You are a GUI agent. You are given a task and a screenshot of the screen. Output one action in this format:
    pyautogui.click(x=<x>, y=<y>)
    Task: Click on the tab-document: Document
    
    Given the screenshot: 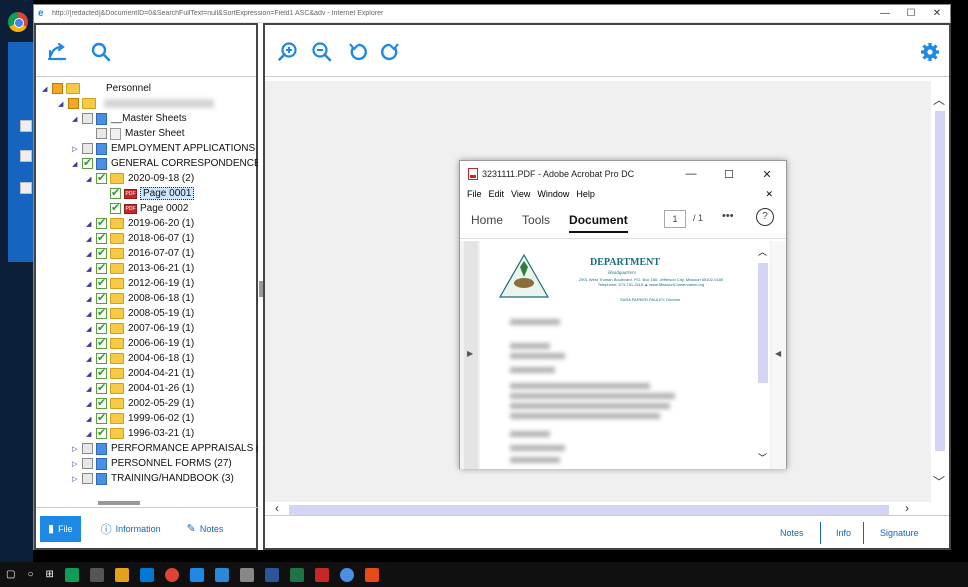 What is the action you would take?
    pyautogui.click(x=598, y=223)
    